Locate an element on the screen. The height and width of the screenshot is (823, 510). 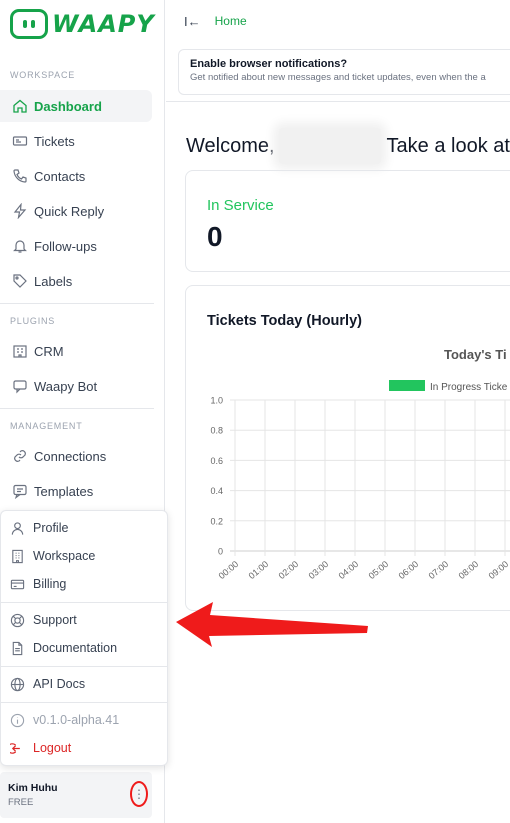
x-tick-label: 02:00 is located at coordinates (289, 570).